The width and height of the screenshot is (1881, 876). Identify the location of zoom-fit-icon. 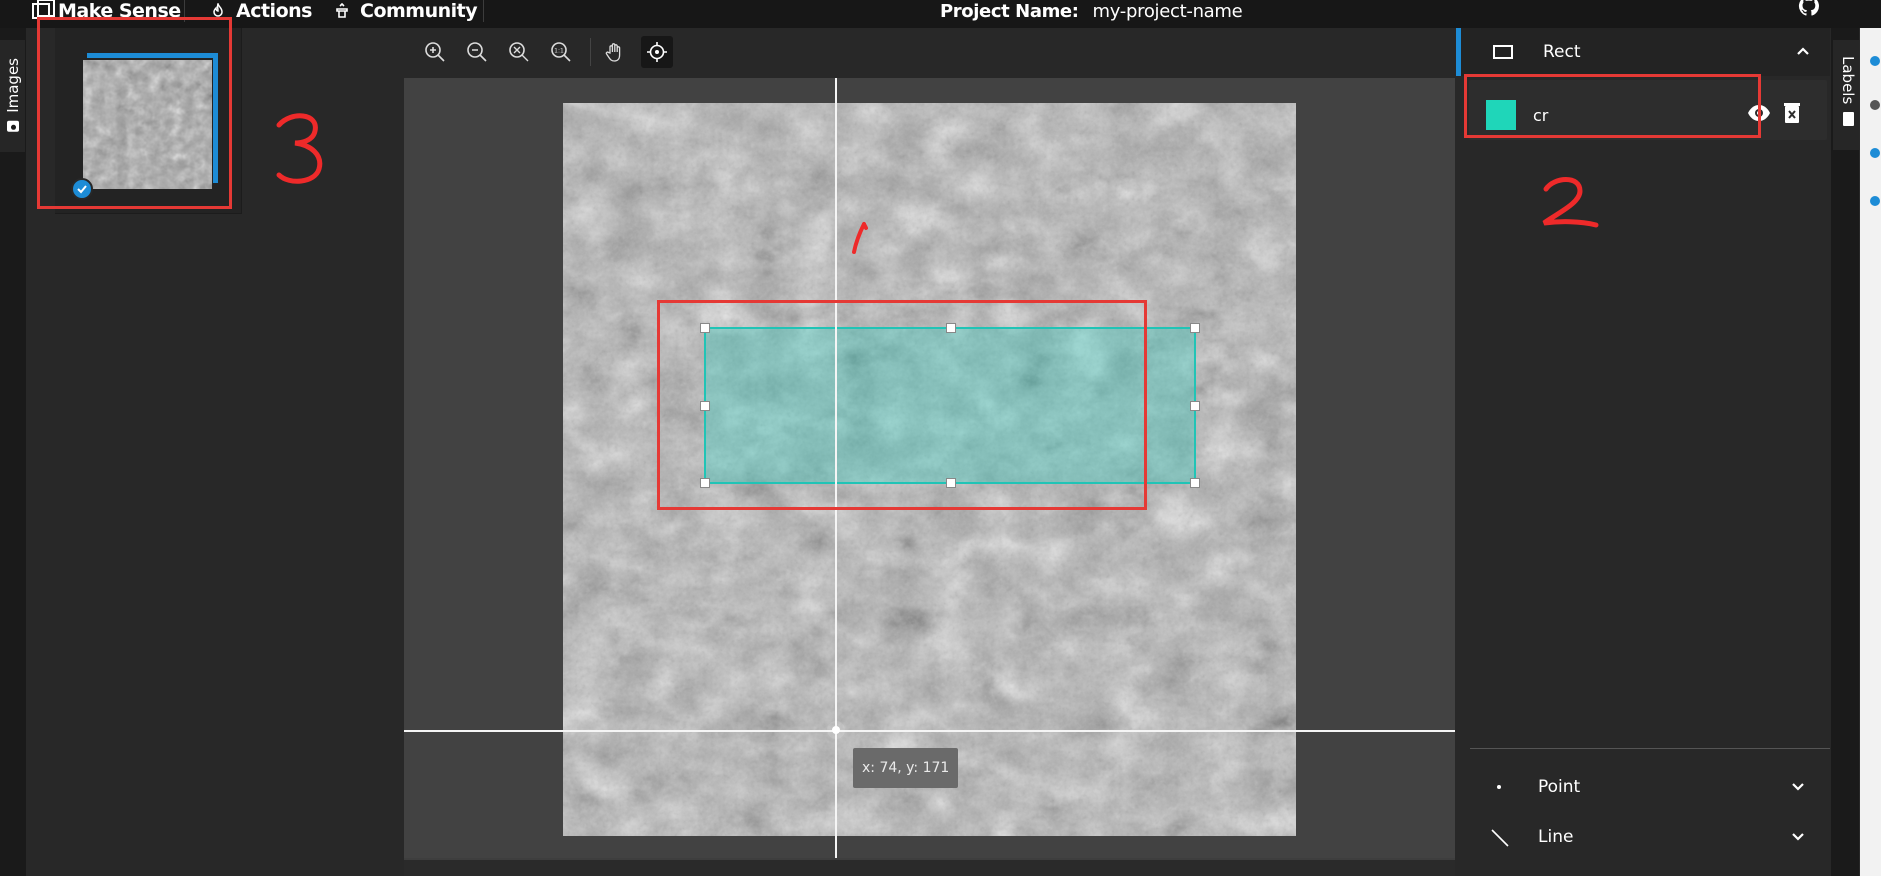
(519, 52).